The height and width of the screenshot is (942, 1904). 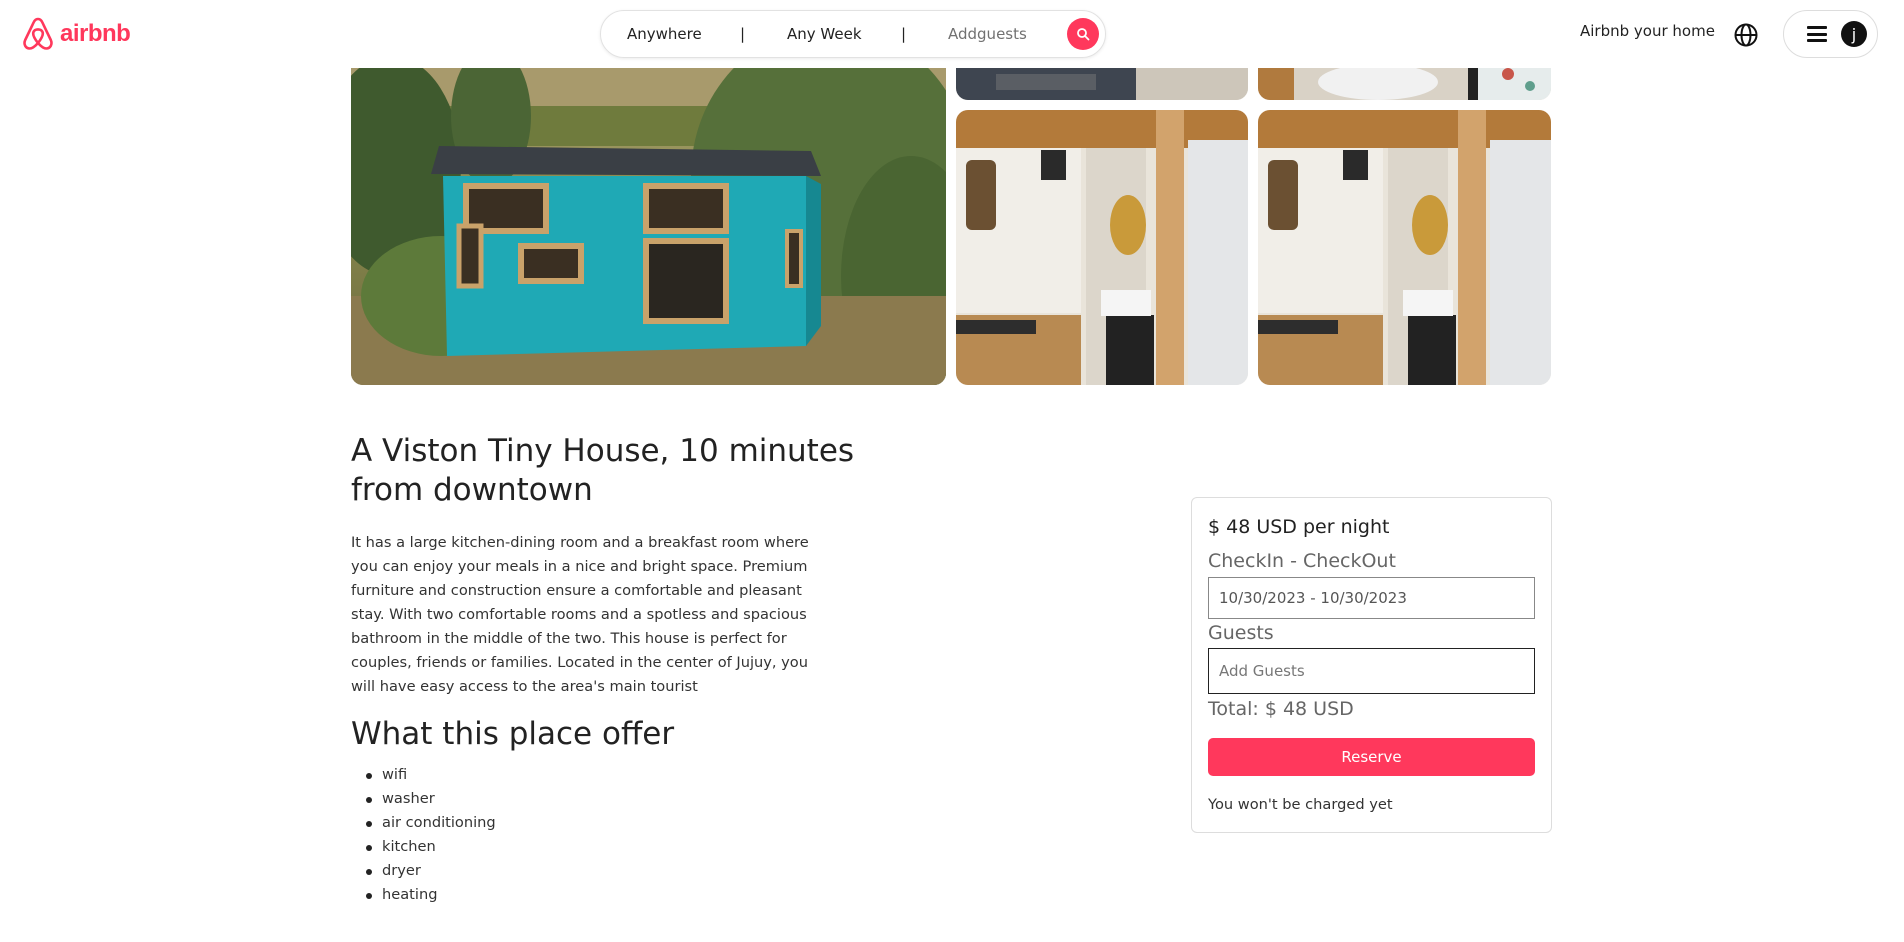 What do you see at coordinates (1371, 671) in the screenshot?
I see `guests-input: Add Guests` at bounding box center [1371, 671].